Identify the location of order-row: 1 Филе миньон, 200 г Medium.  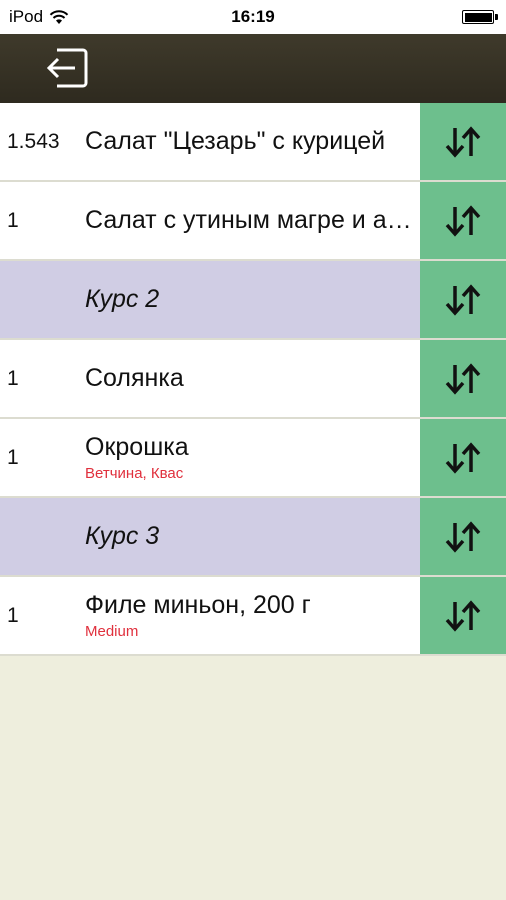
(253, 616).